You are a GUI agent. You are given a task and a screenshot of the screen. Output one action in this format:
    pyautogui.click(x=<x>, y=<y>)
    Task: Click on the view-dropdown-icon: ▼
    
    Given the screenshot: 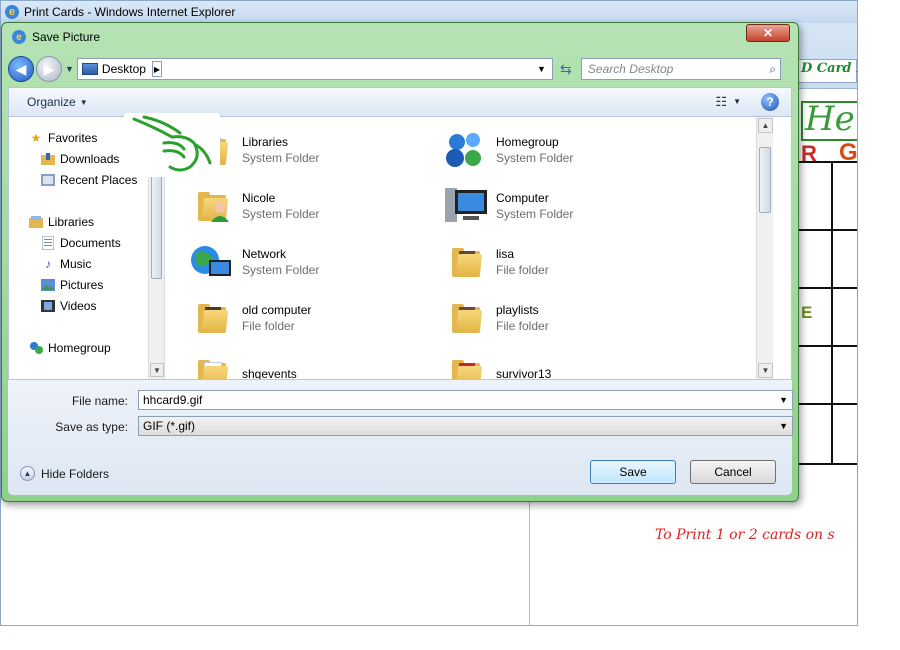 What is the action you would take?
    pyautogui.click(x=737, y=101)
    